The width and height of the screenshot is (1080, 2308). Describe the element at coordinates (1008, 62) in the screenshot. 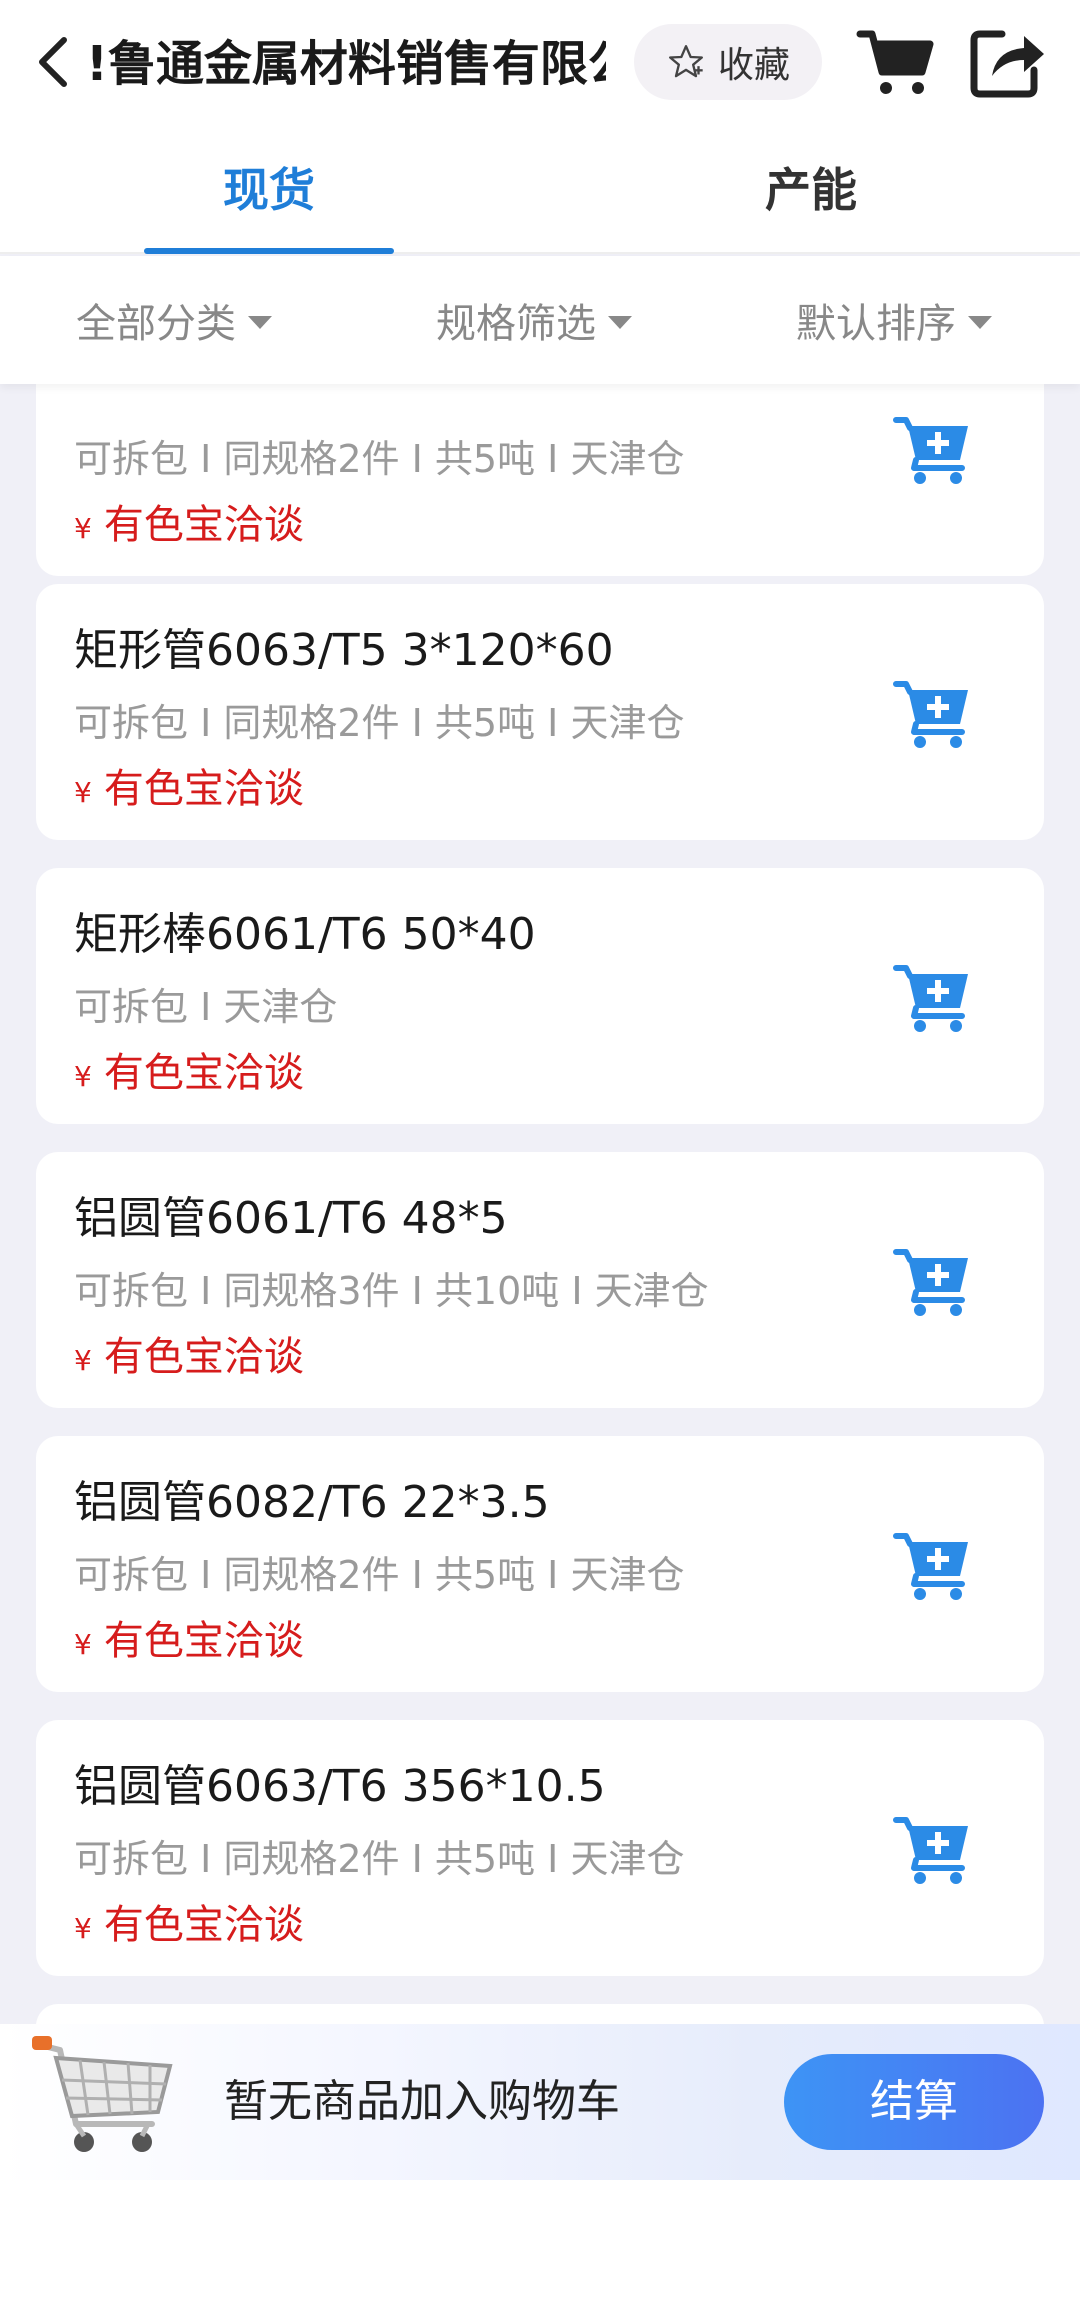

I see `share-icon` at that location.